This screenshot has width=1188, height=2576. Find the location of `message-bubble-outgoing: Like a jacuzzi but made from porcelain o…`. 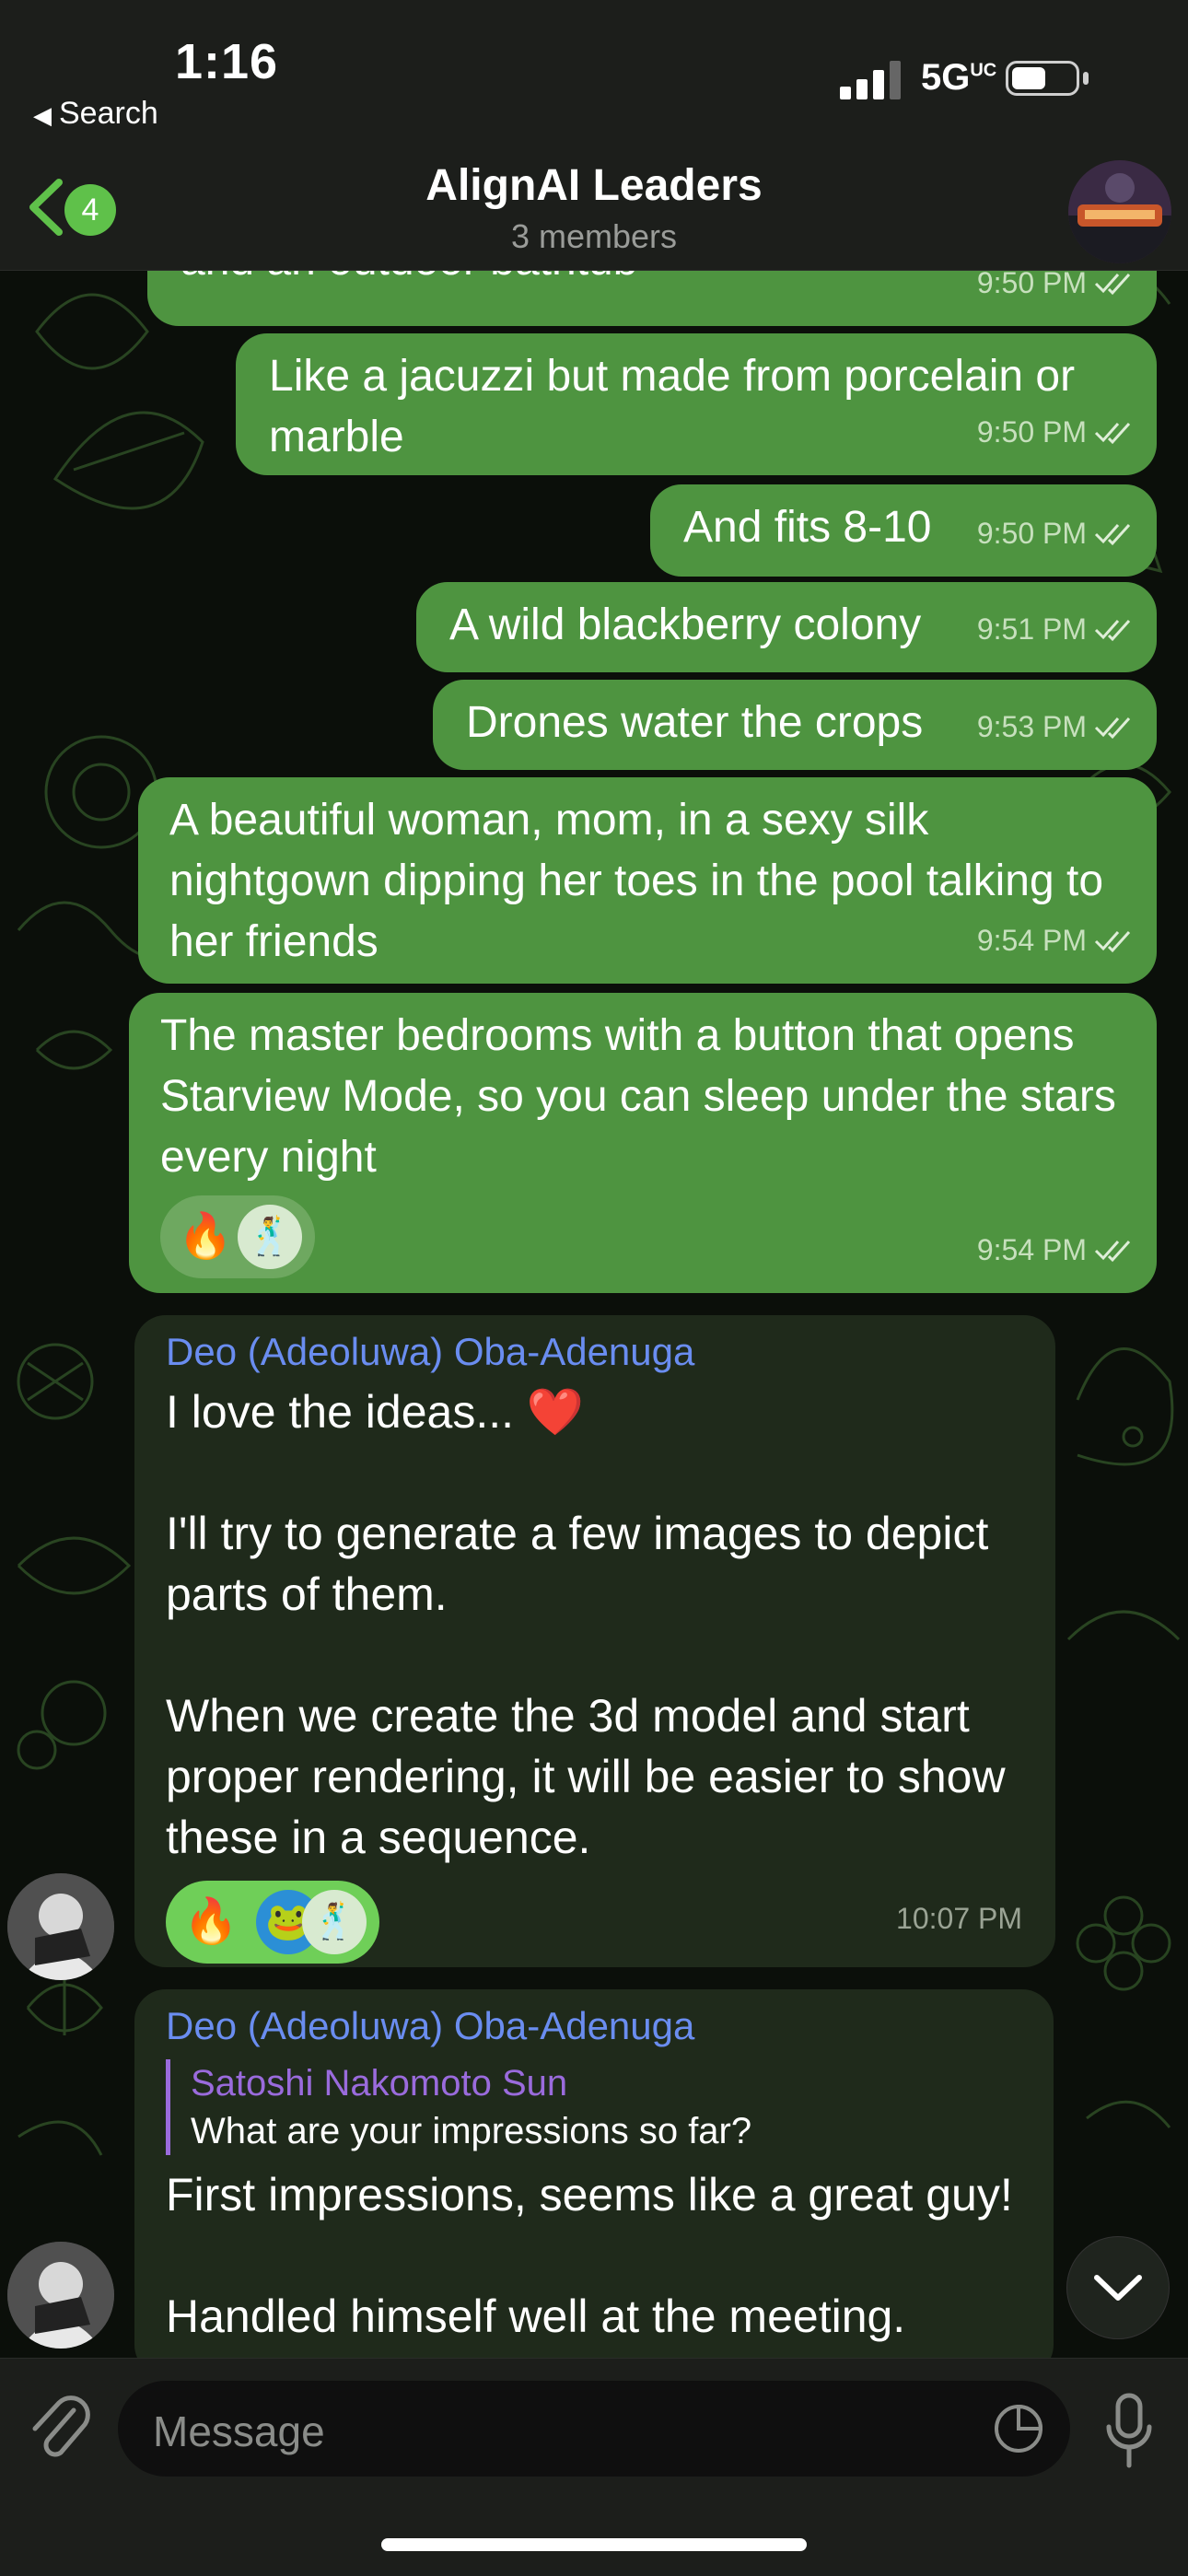

message-bubble-outgoing: Like a jacuzzi but made from porcelain o… is located at coordinates (696, 404).